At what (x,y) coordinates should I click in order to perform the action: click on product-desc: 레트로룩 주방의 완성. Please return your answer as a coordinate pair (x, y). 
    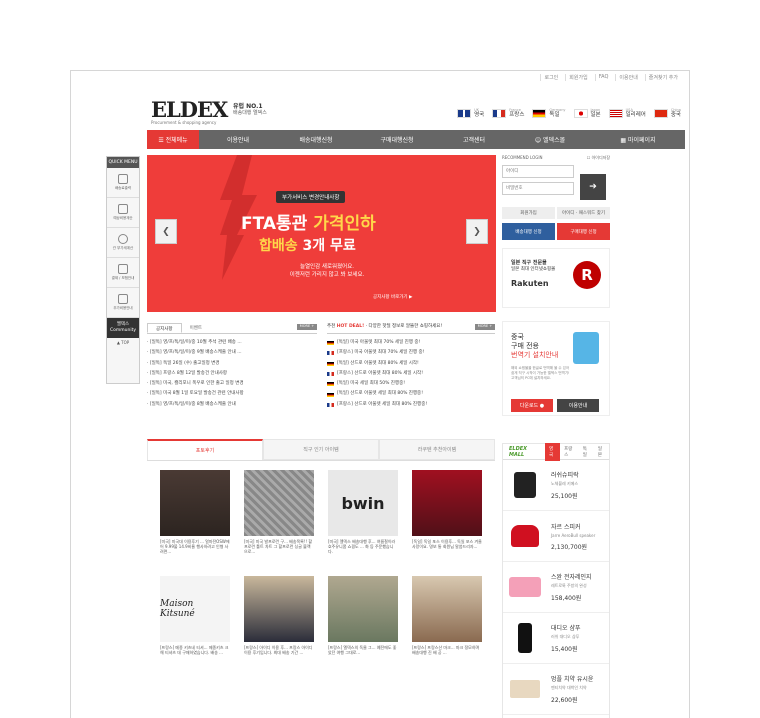
    Looking at the image, I should click on (569, 585).